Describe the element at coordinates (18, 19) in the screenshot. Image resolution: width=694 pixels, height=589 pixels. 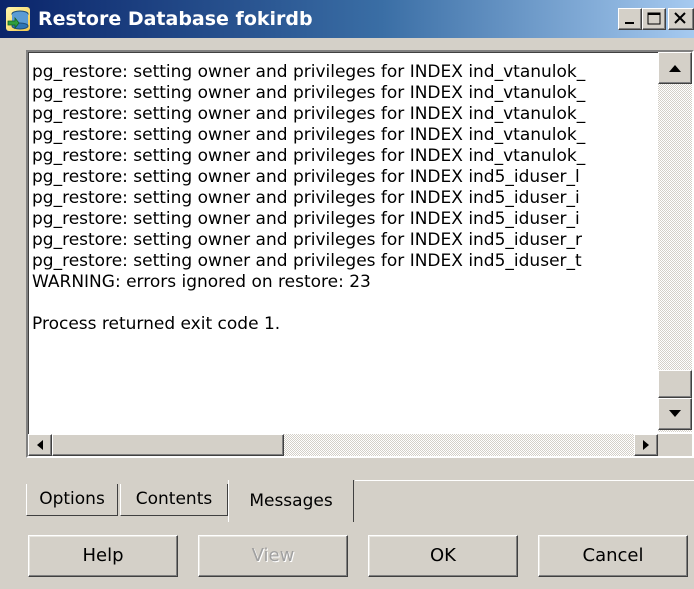
I see `app-icon` at that location.